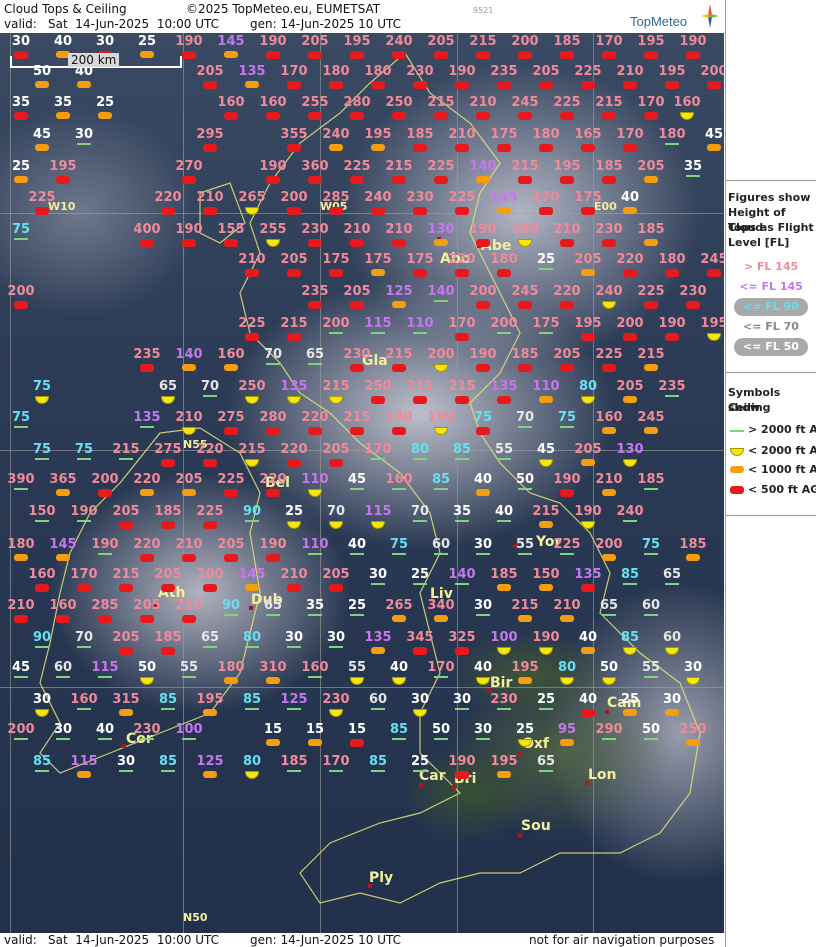  I want to click on cloud-top-value: 60, so click(378, 699).